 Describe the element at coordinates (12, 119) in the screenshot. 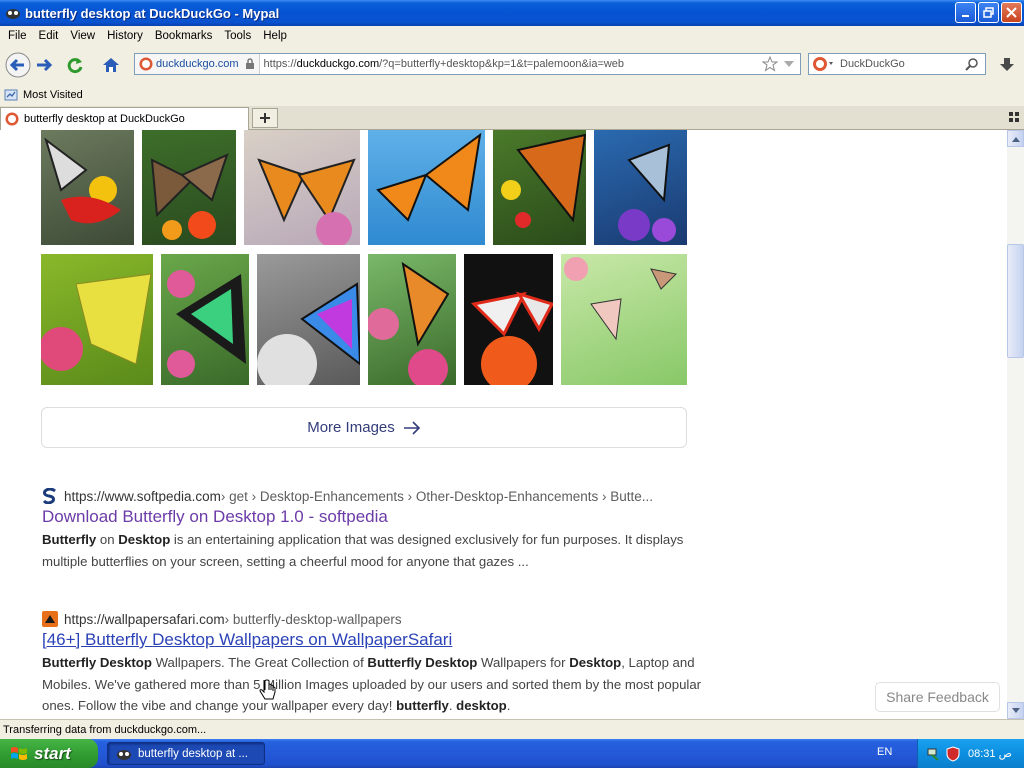

I see `tab-duckduckgo-favicon-icon` at that location.